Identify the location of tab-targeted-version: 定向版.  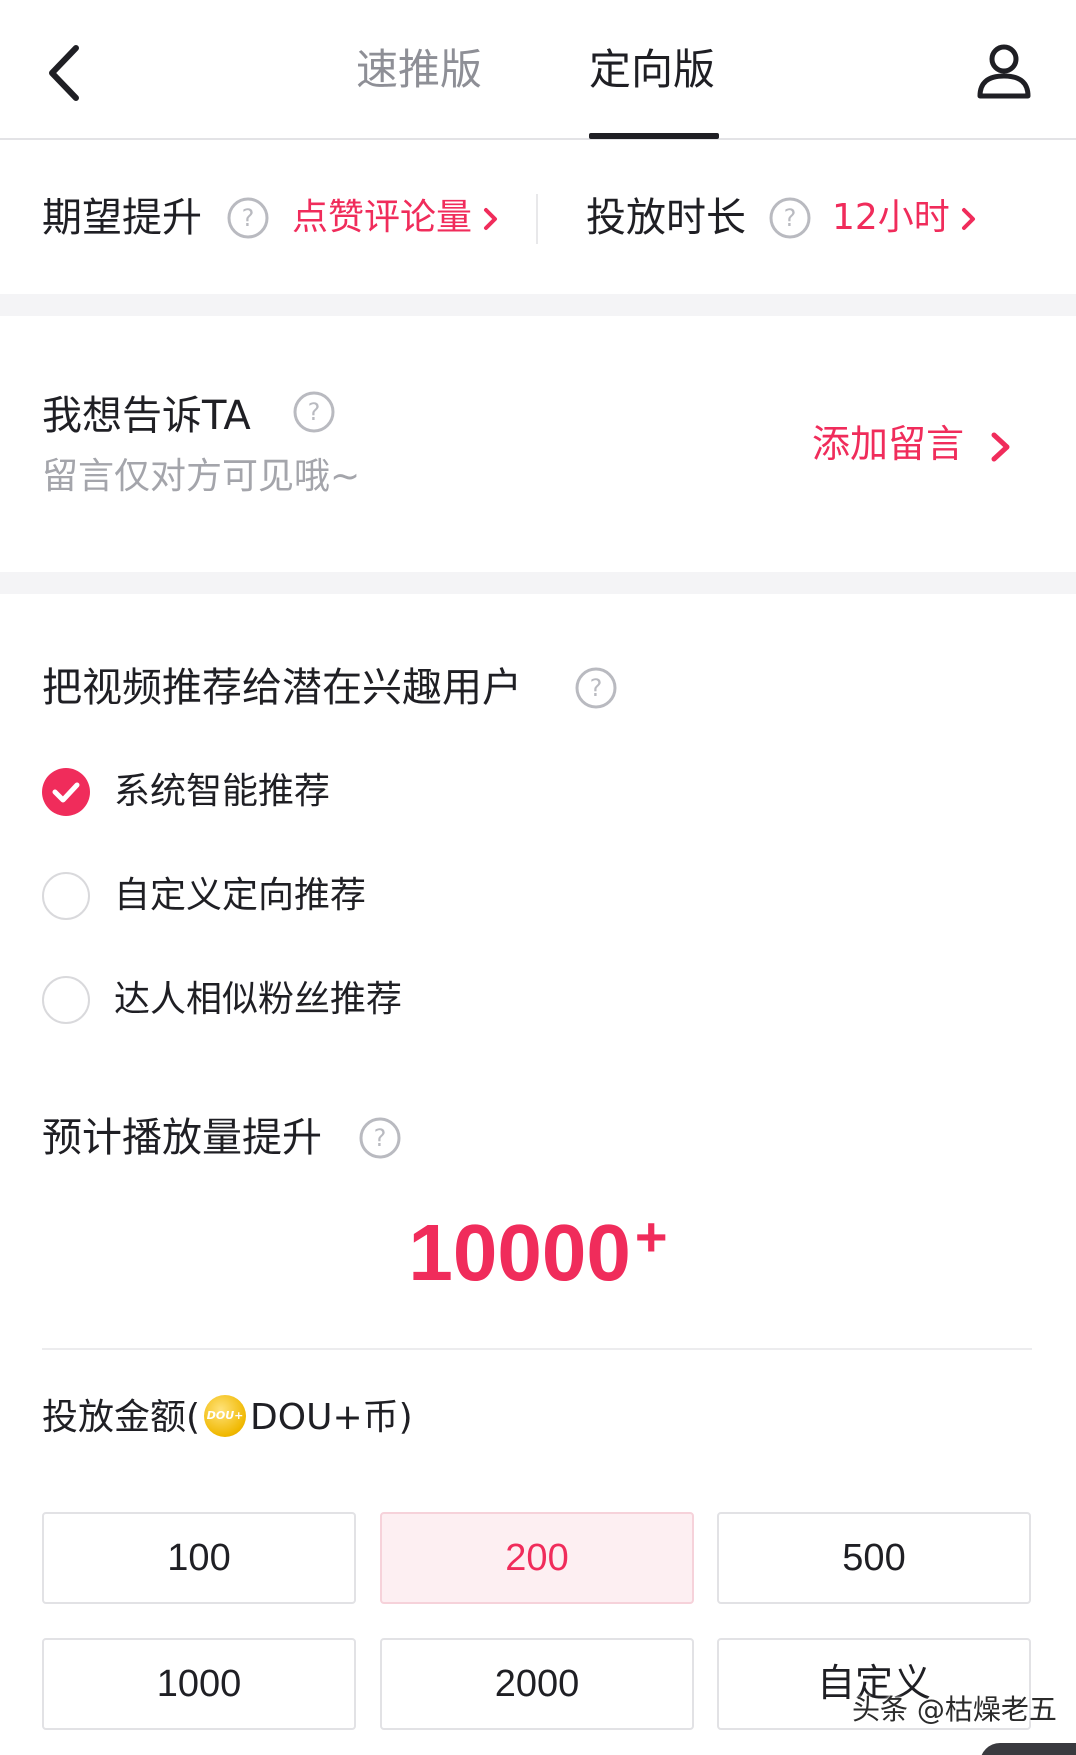
(652, 70).